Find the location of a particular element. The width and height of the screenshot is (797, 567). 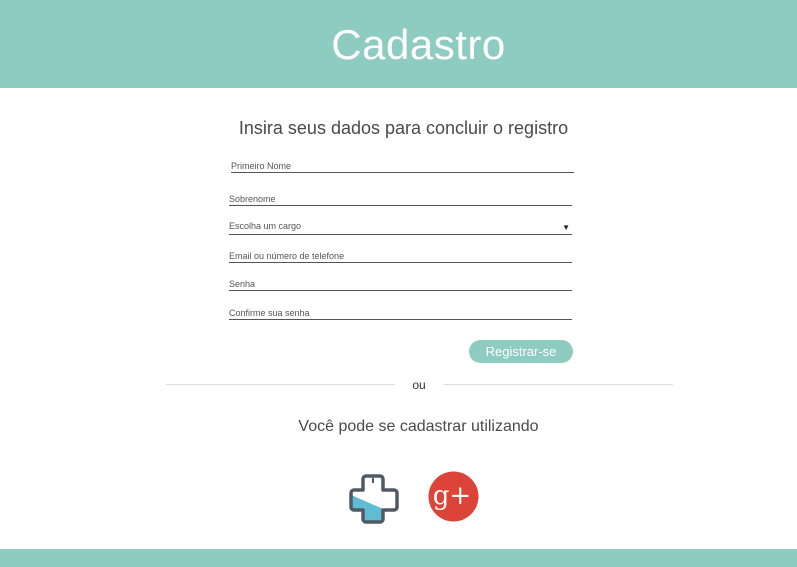

password-input is located at coordinates (400, 283).